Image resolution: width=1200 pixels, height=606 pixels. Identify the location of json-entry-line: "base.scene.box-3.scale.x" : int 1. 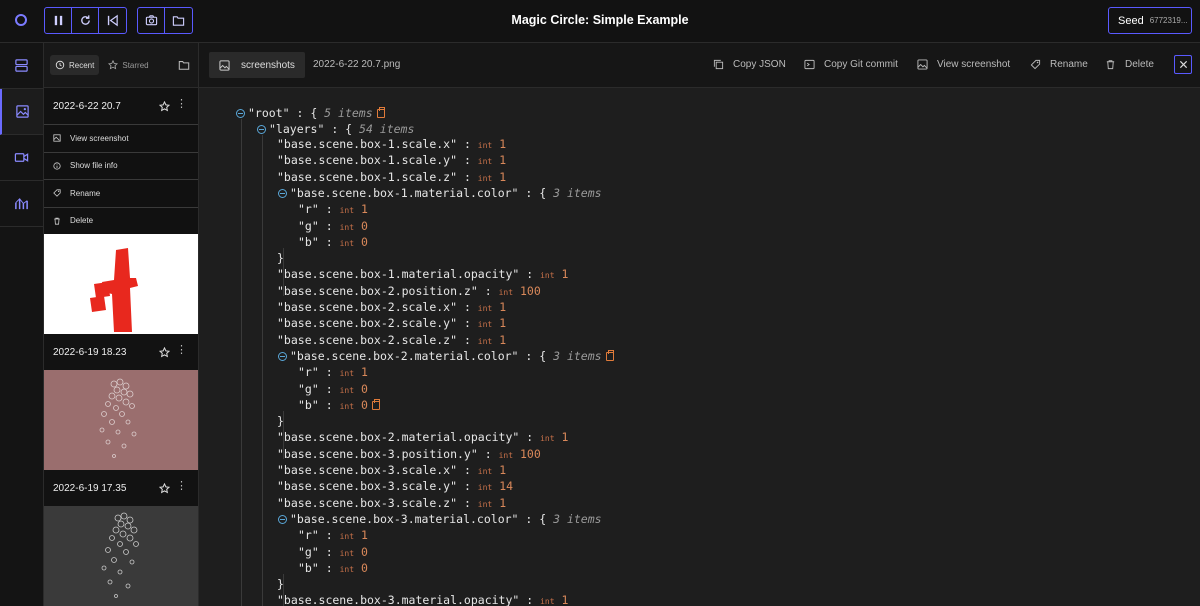
(391, 470).